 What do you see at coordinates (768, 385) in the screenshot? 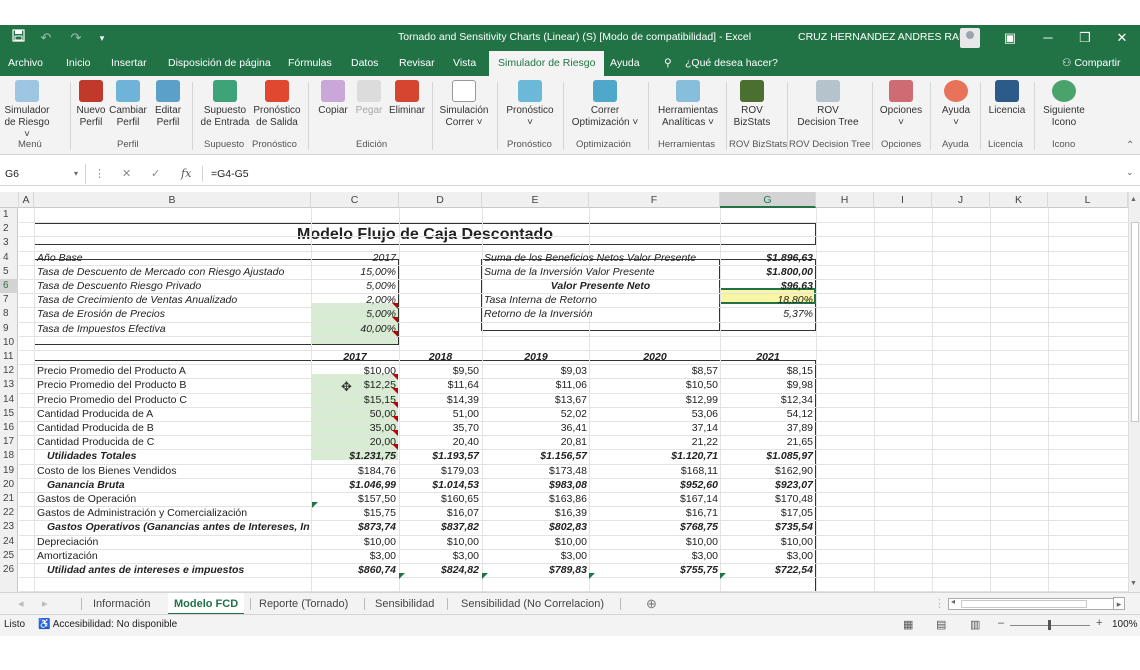
I see `value-cell: $9,98` at bounding box center [768, 385].